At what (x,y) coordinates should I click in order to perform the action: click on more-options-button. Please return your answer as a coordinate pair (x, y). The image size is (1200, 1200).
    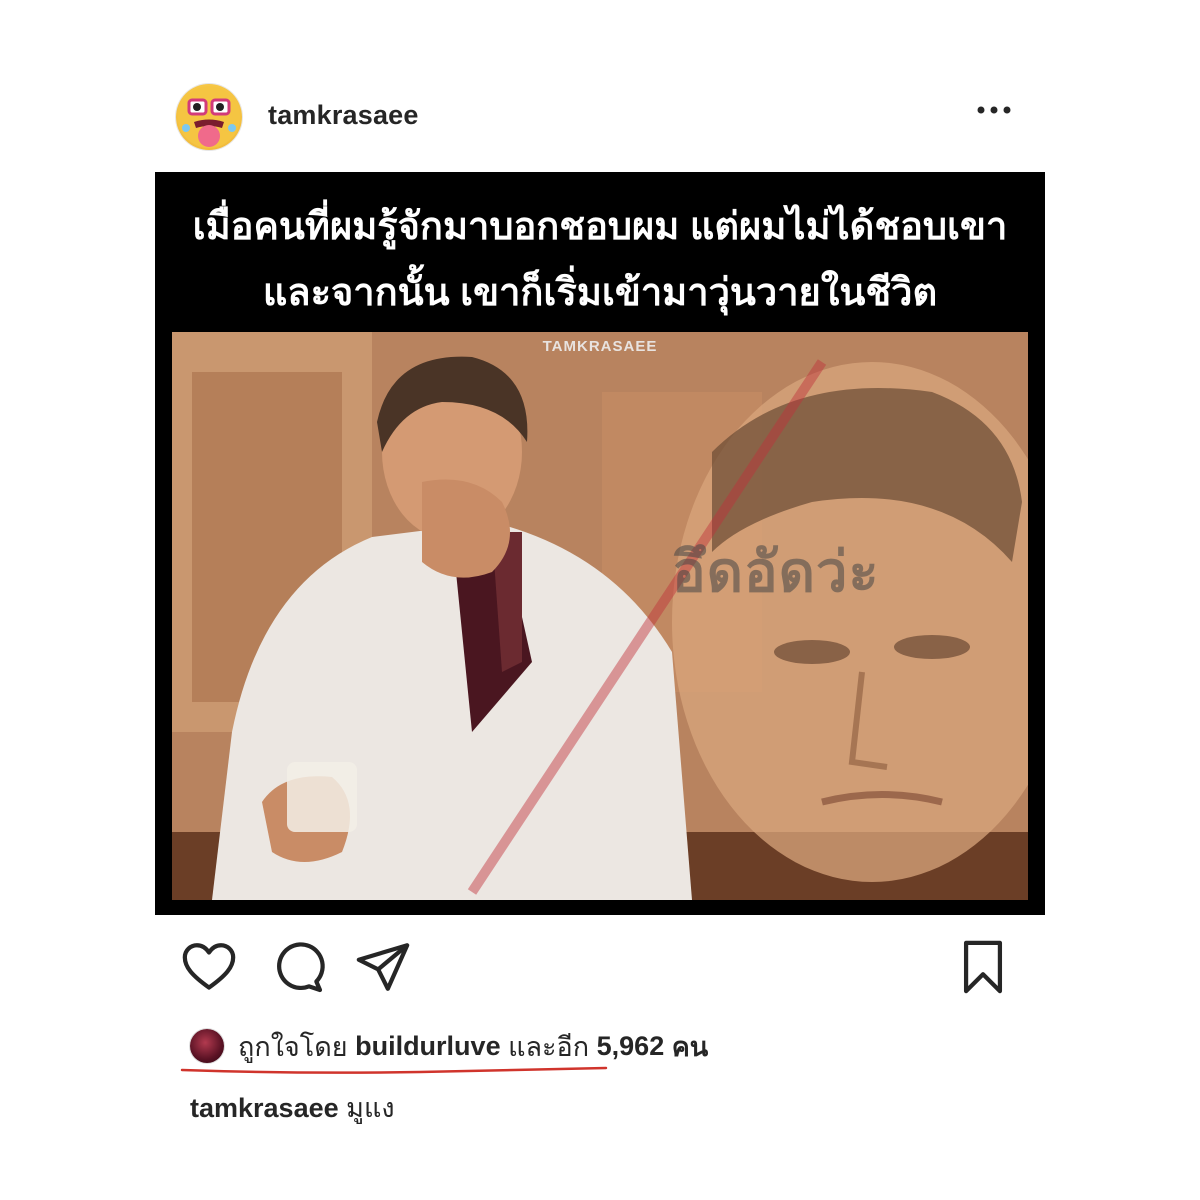
    Looking at the image, I should click on (994, 110).